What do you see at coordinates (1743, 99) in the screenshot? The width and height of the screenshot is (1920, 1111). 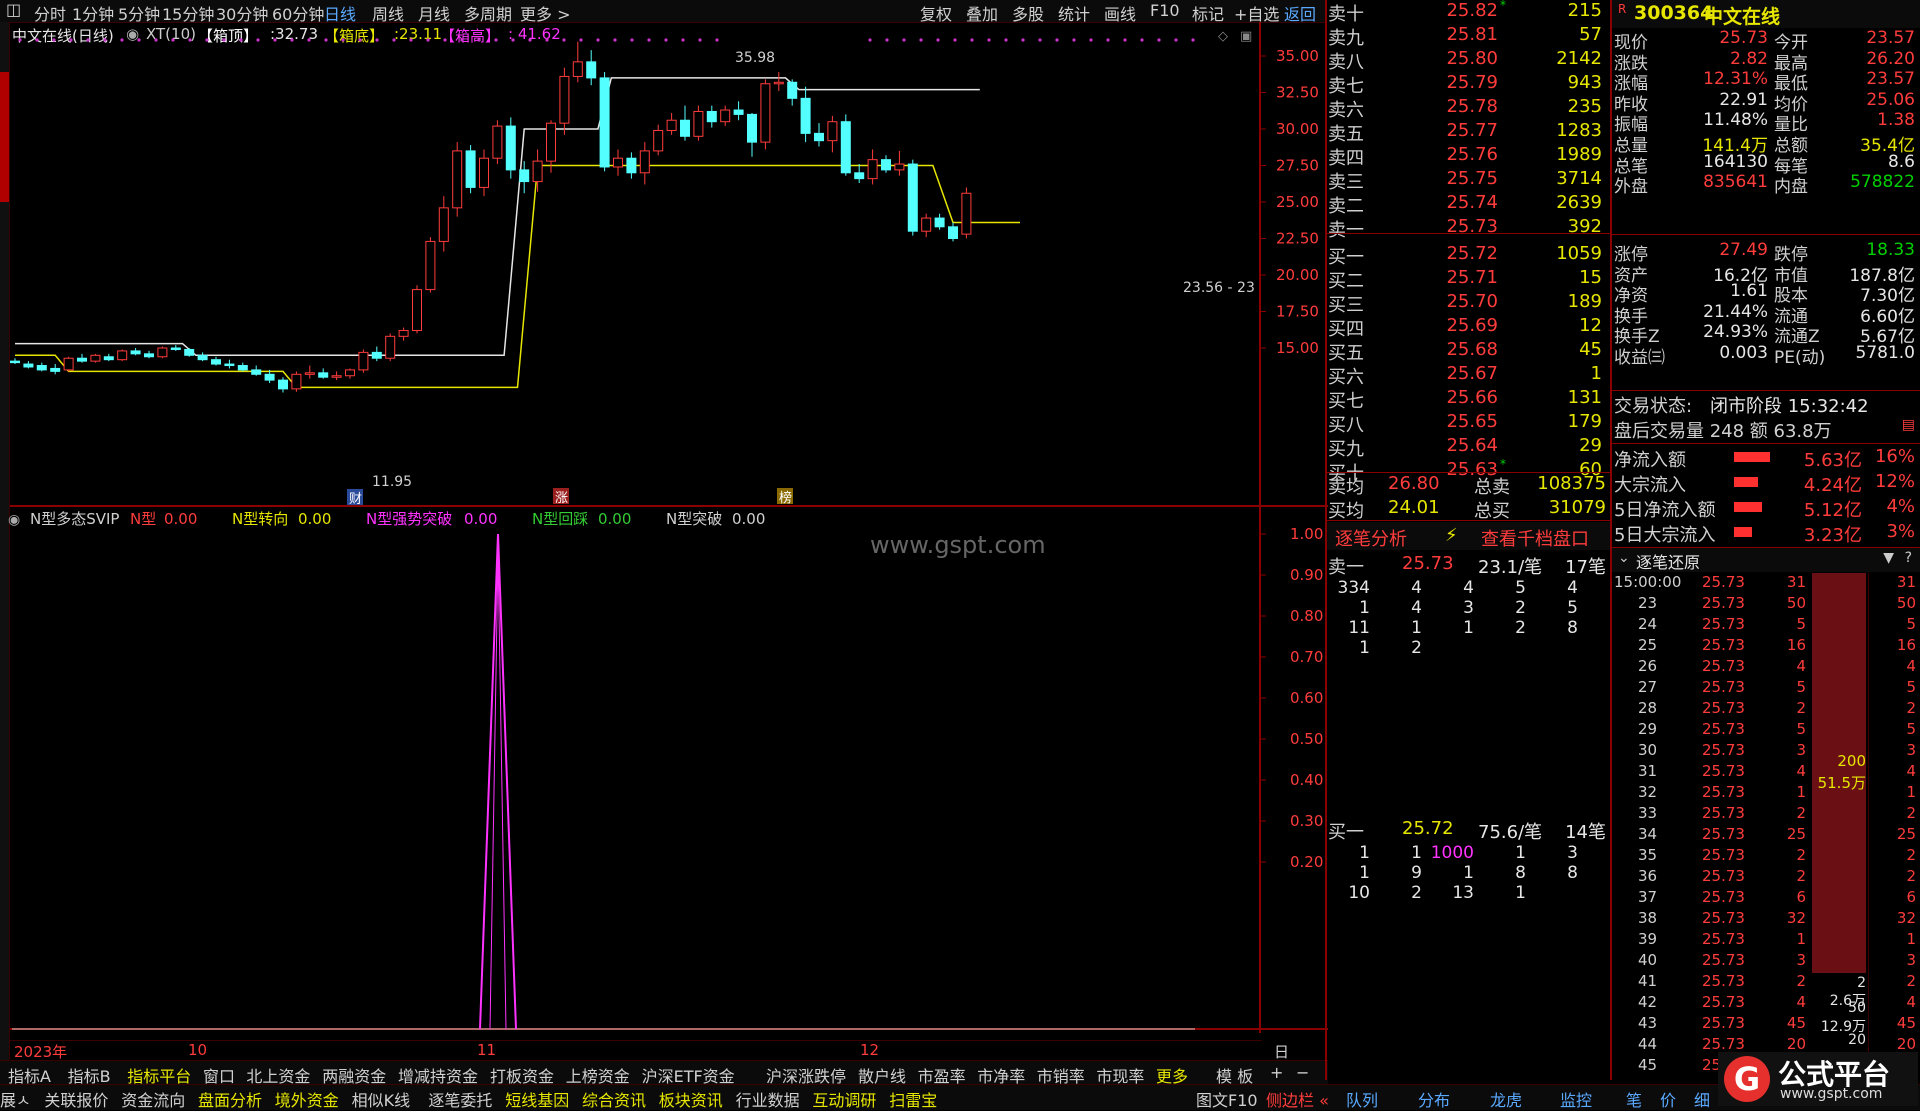 I see `quote-value: 22.91` at bounding box center [1743, 99].